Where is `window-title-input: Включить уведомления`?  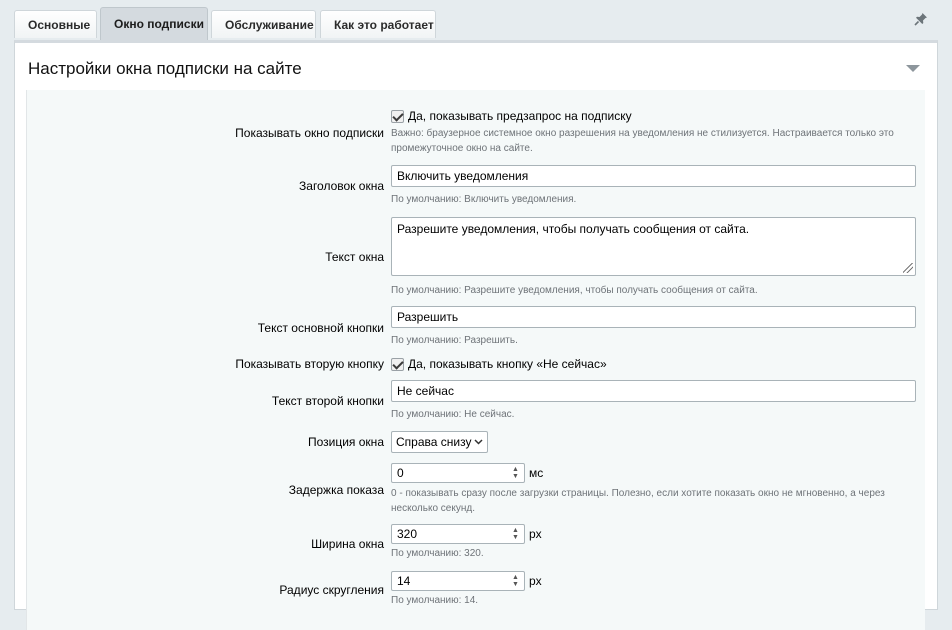
window-title-input: Включить уведомления is located at coordinates (653, 176).